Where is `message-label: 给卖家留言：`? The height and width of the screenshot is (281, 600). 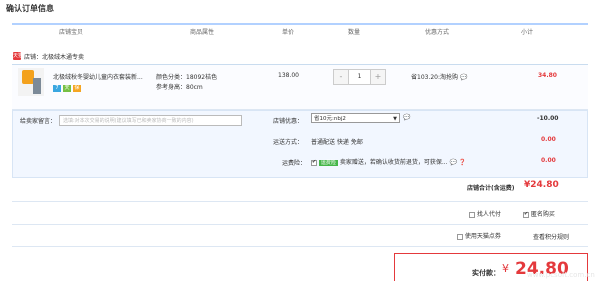 message-label: 给卖家留言： is located at coordinates (38, 121).